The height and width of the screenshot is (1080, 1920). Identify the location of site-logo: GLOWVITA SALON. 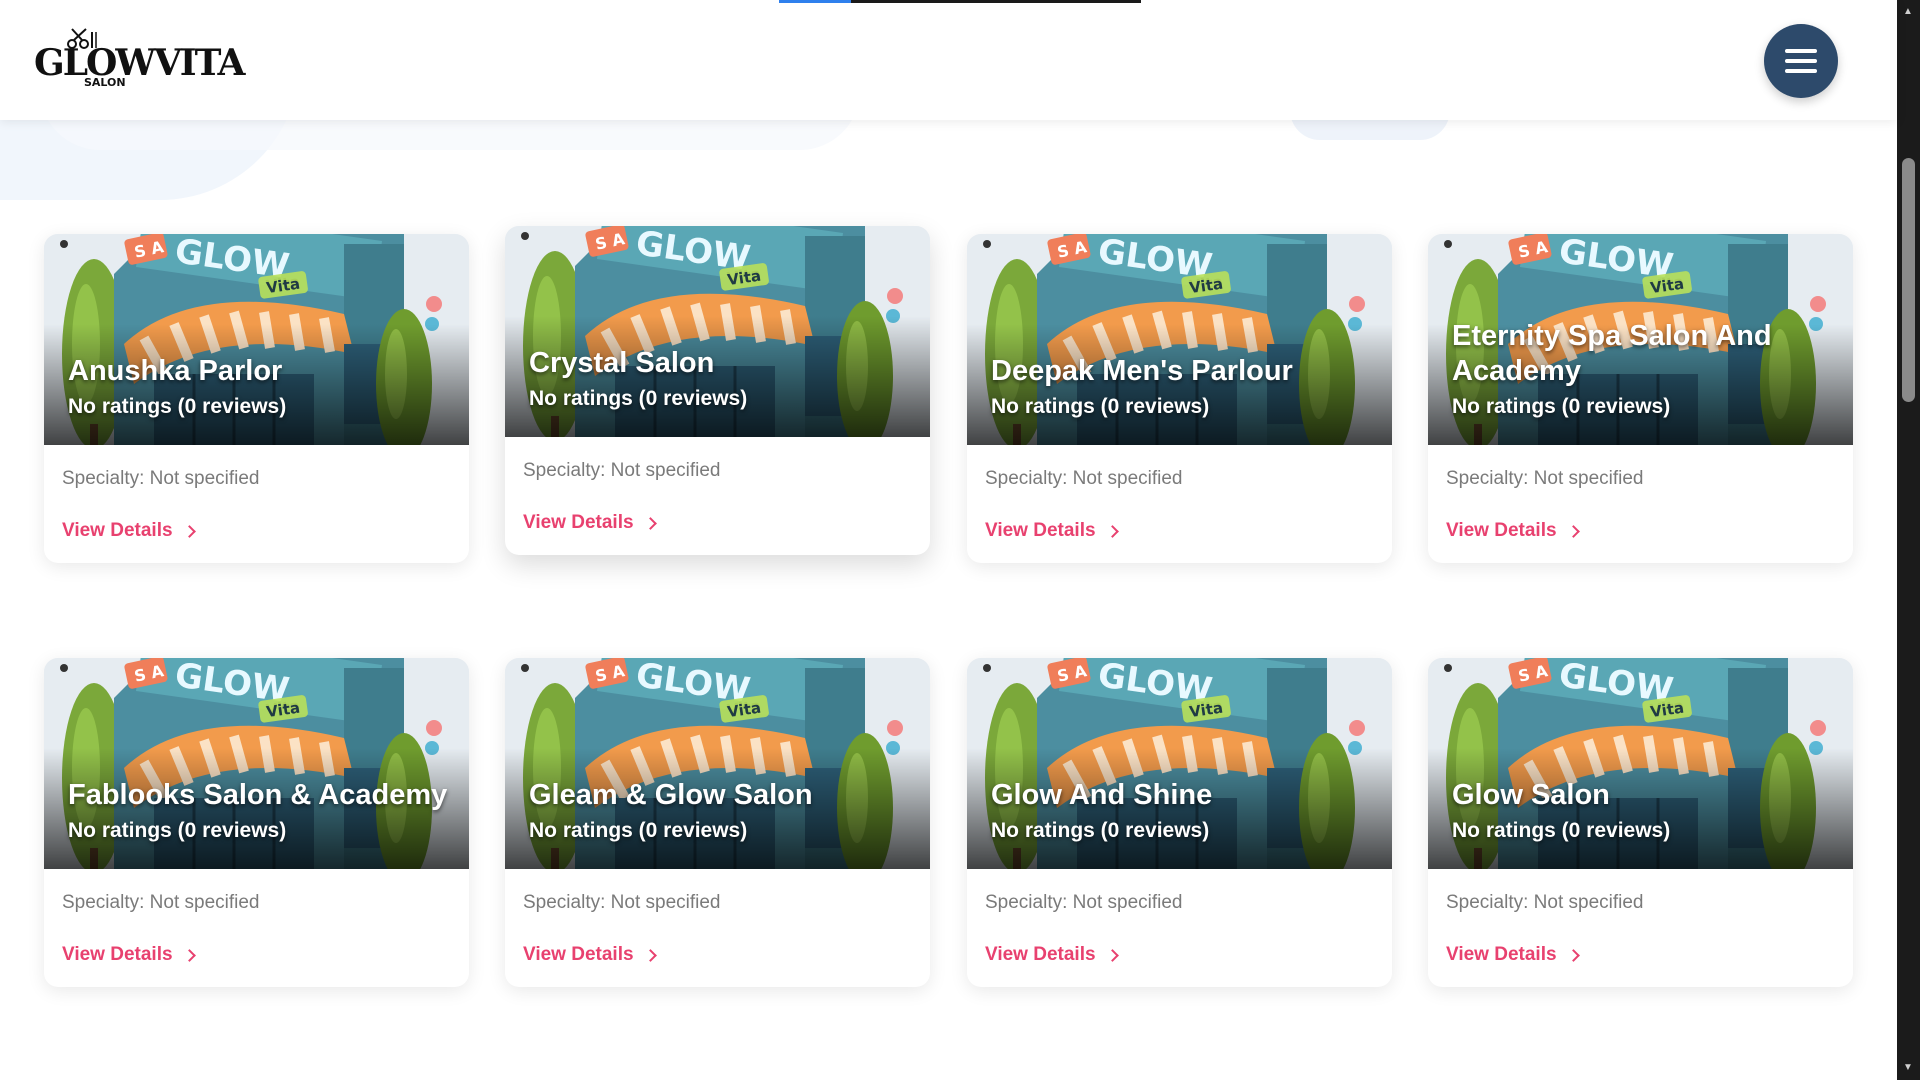
(139, 60).